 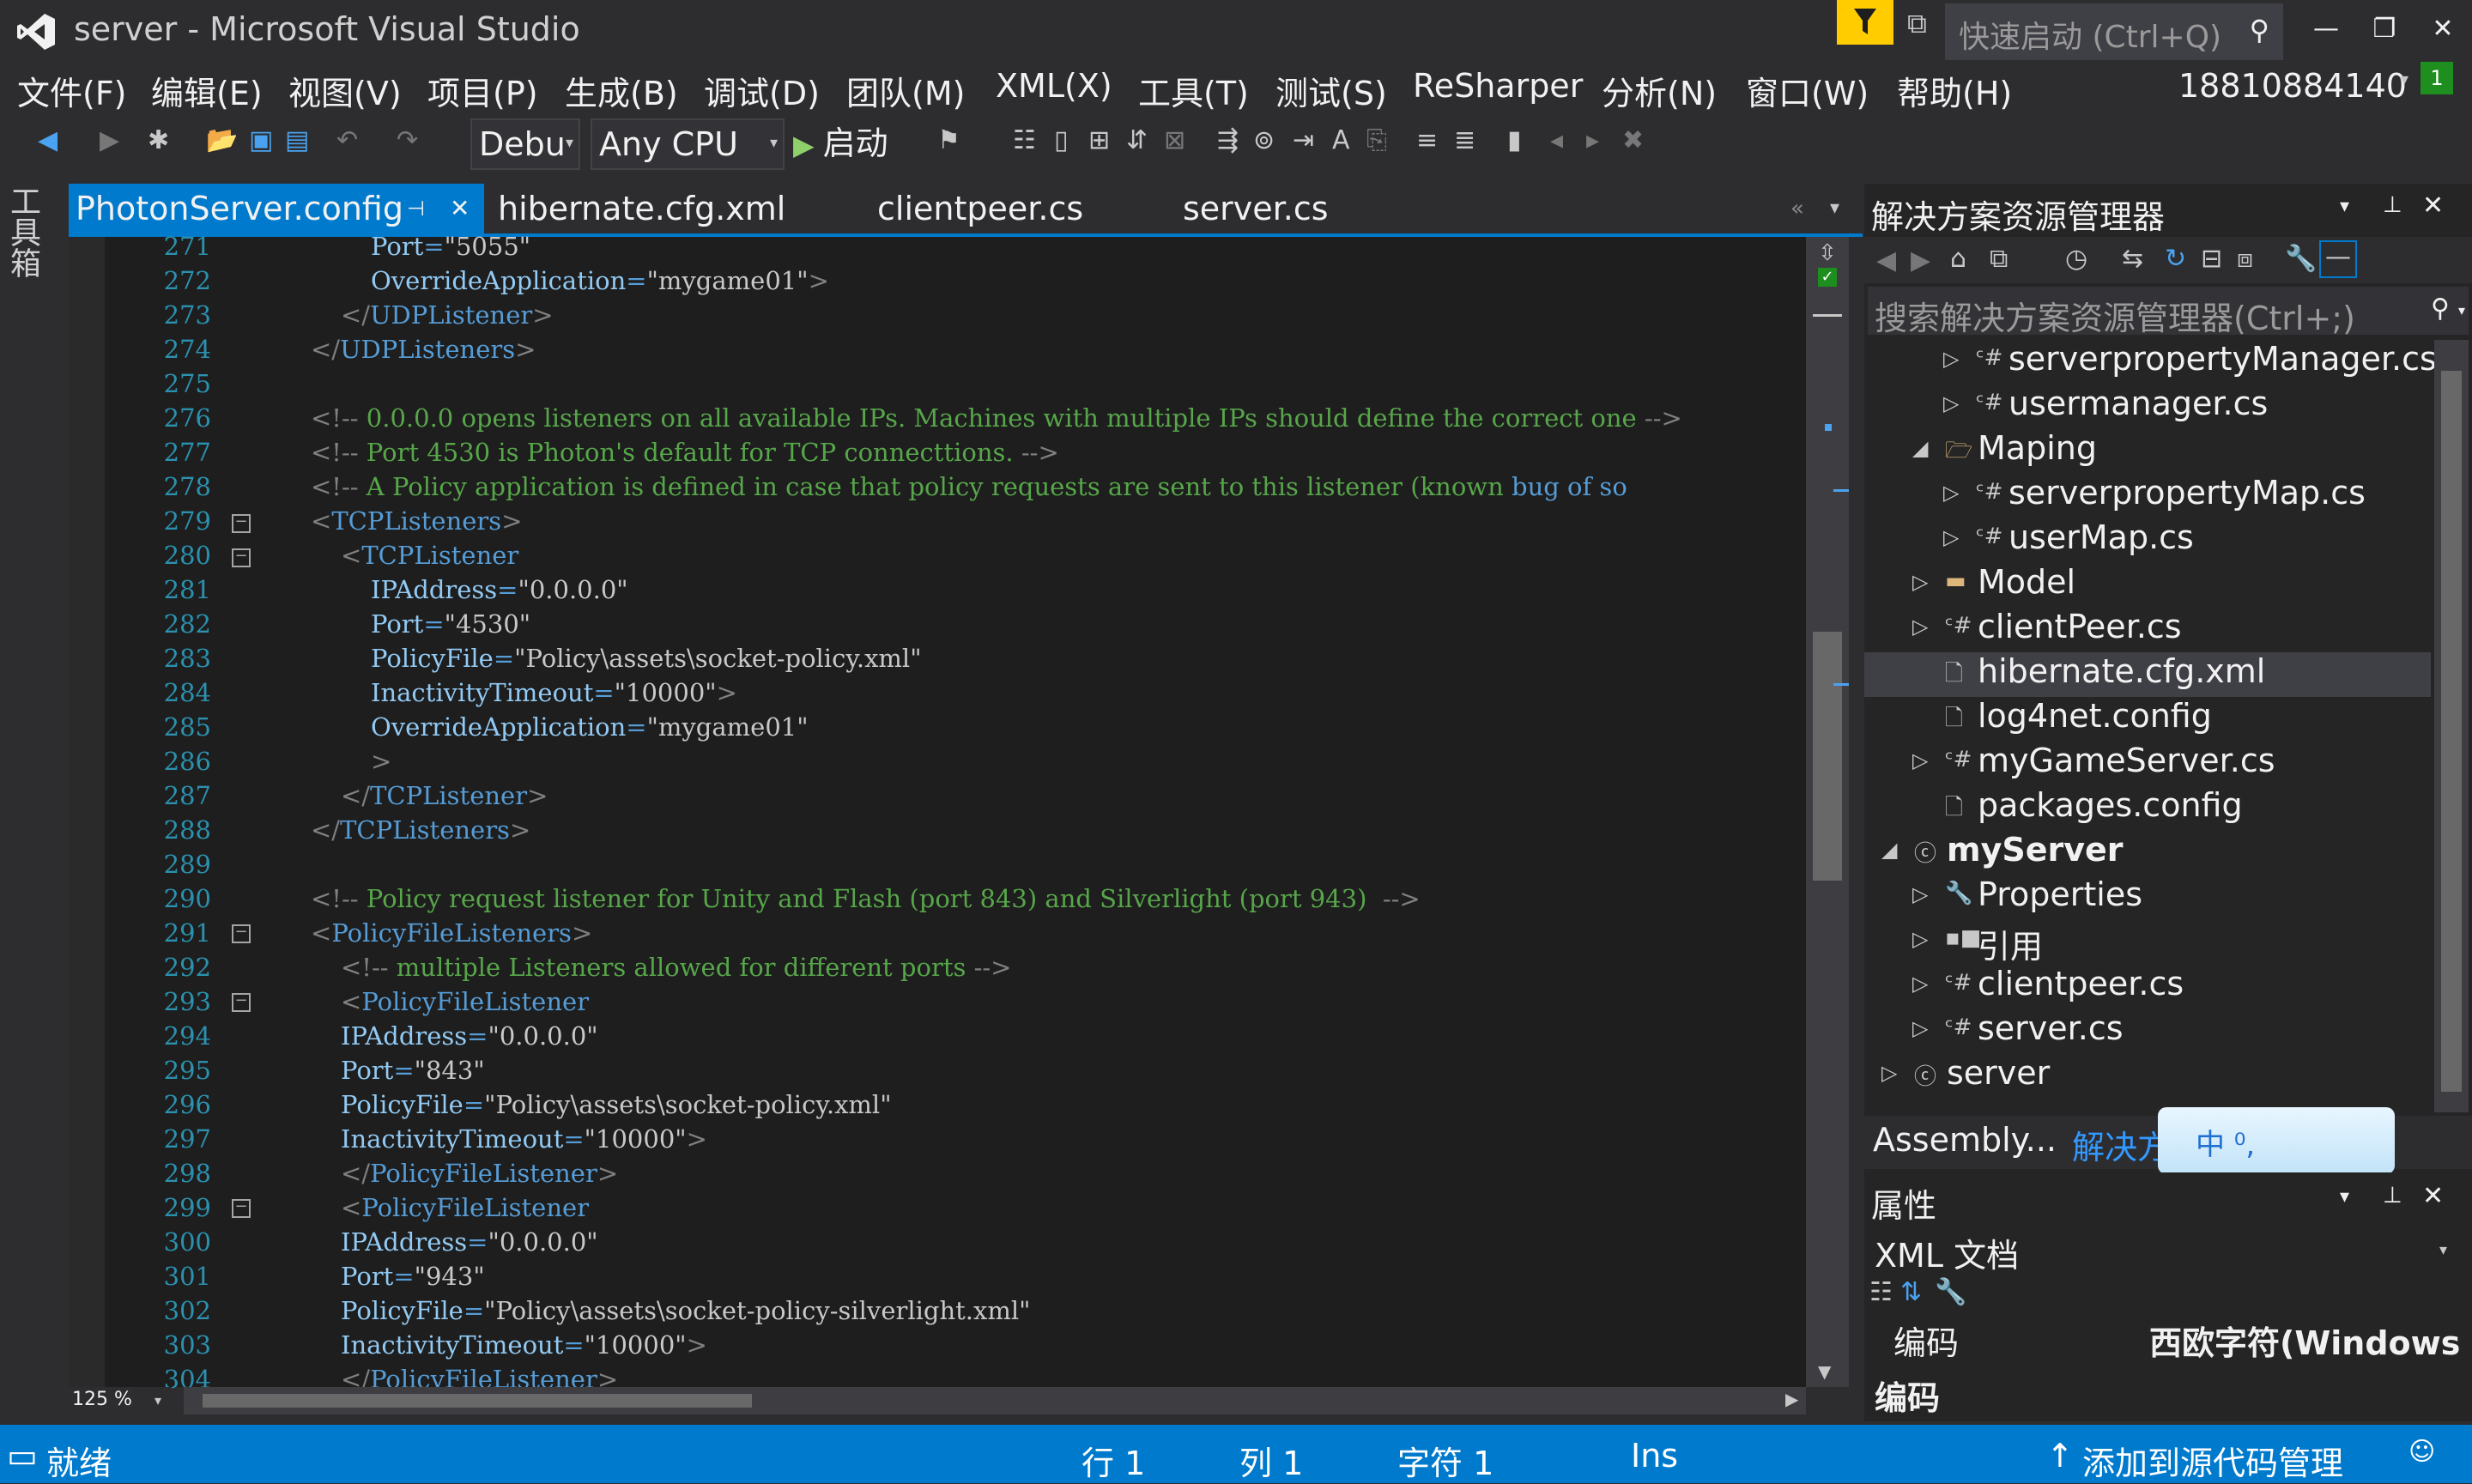 What do you see at coordinates (1827, 253) in the screenshot?
I see `split-window-icon: ⇳` at bounding box center [1827, 253].